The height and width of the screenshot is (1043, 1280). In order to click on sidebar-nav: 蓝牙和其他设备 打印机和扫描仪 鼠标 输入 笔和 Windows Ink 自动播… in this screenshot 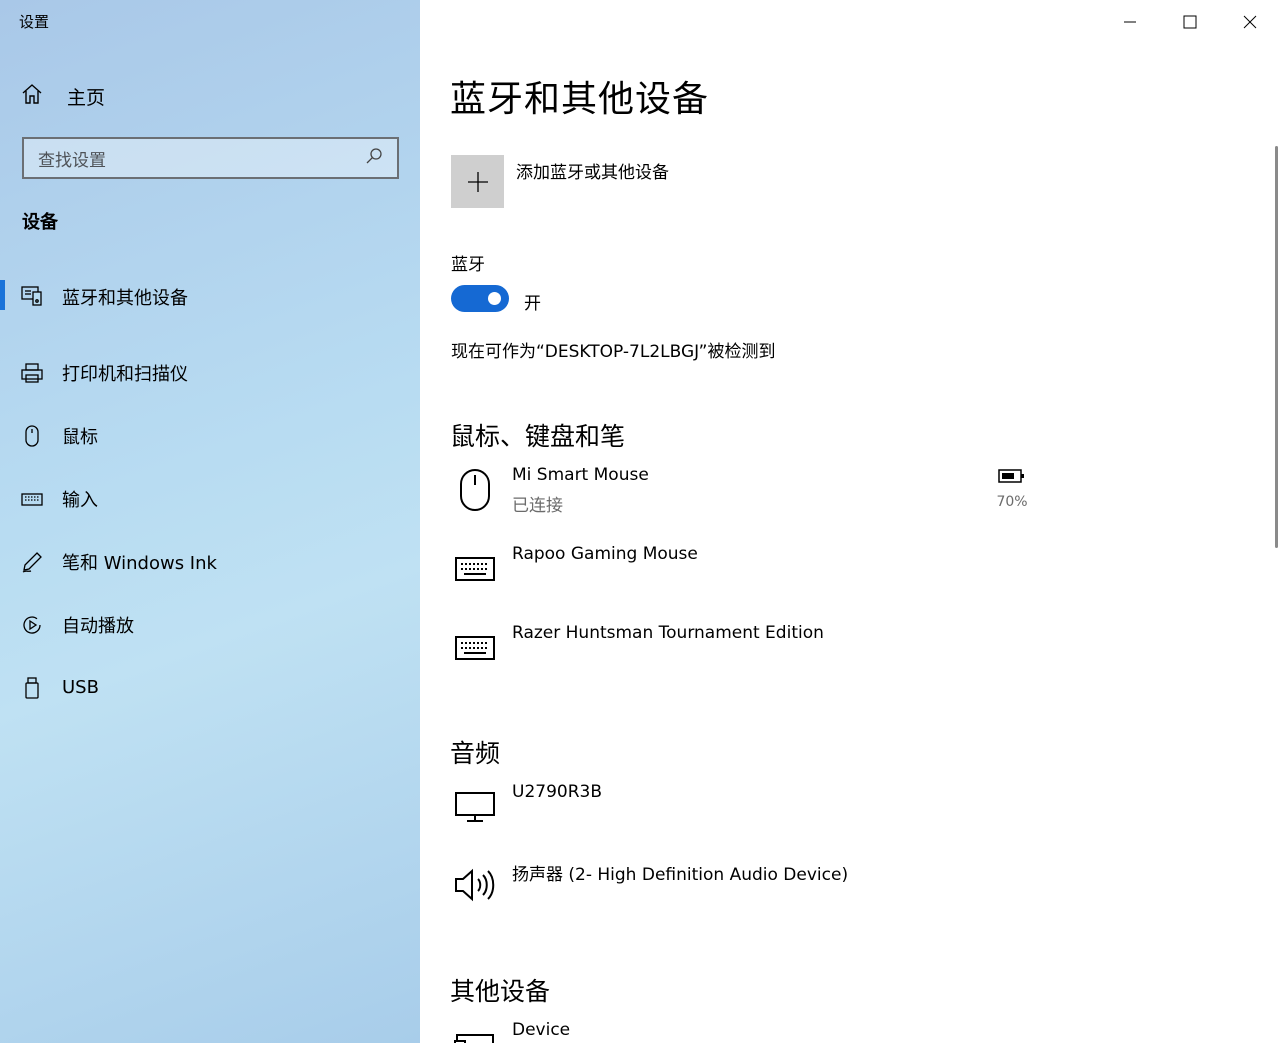, I will do `click(210, 498)`.